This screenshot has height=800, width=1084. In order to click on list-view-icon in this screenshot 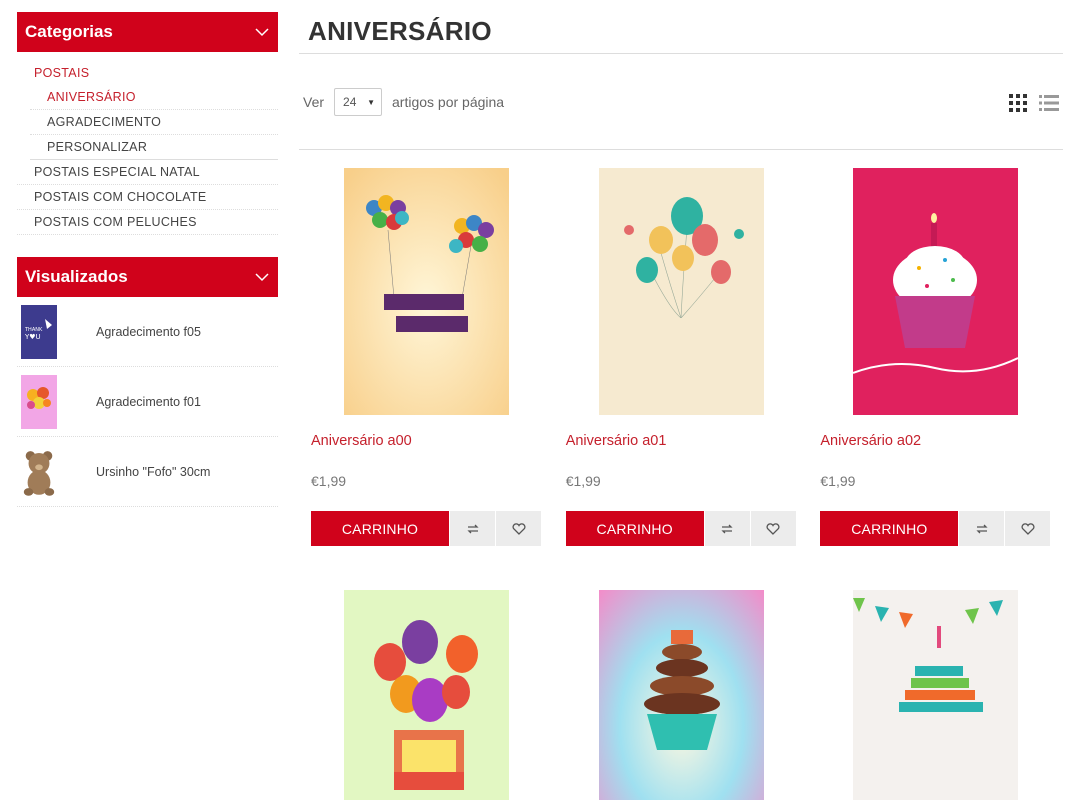, I will do `click(1049, 103)`.